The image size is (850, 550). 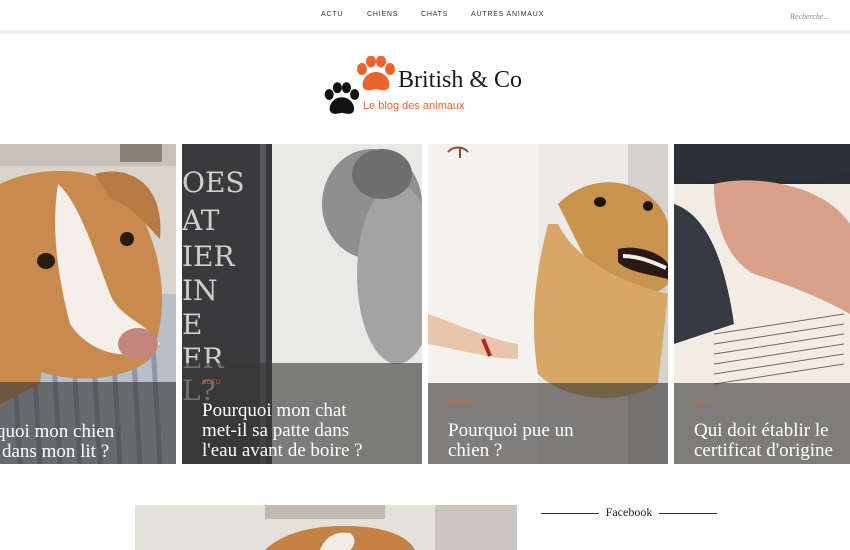 What do you see at coordinates (461, 403) in the screenshot?
I see `category-label: CHIENS` at bounding box center [461, 403].